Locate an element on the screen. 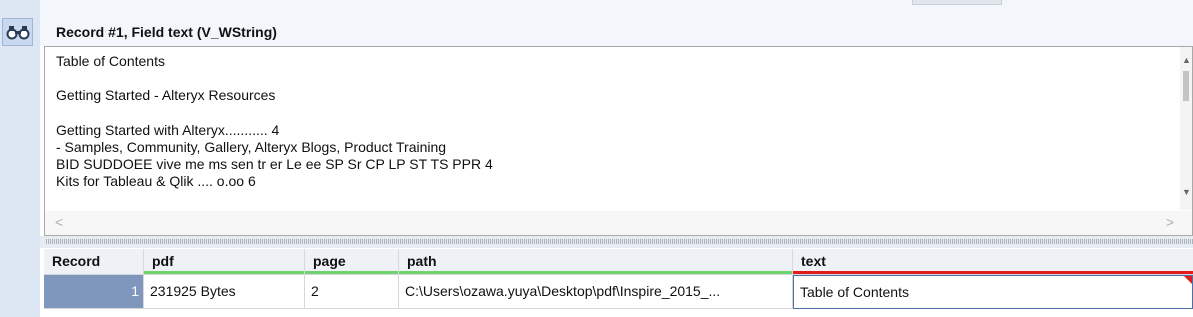  column-header-label: pdf is located at coordinates (163, 261).